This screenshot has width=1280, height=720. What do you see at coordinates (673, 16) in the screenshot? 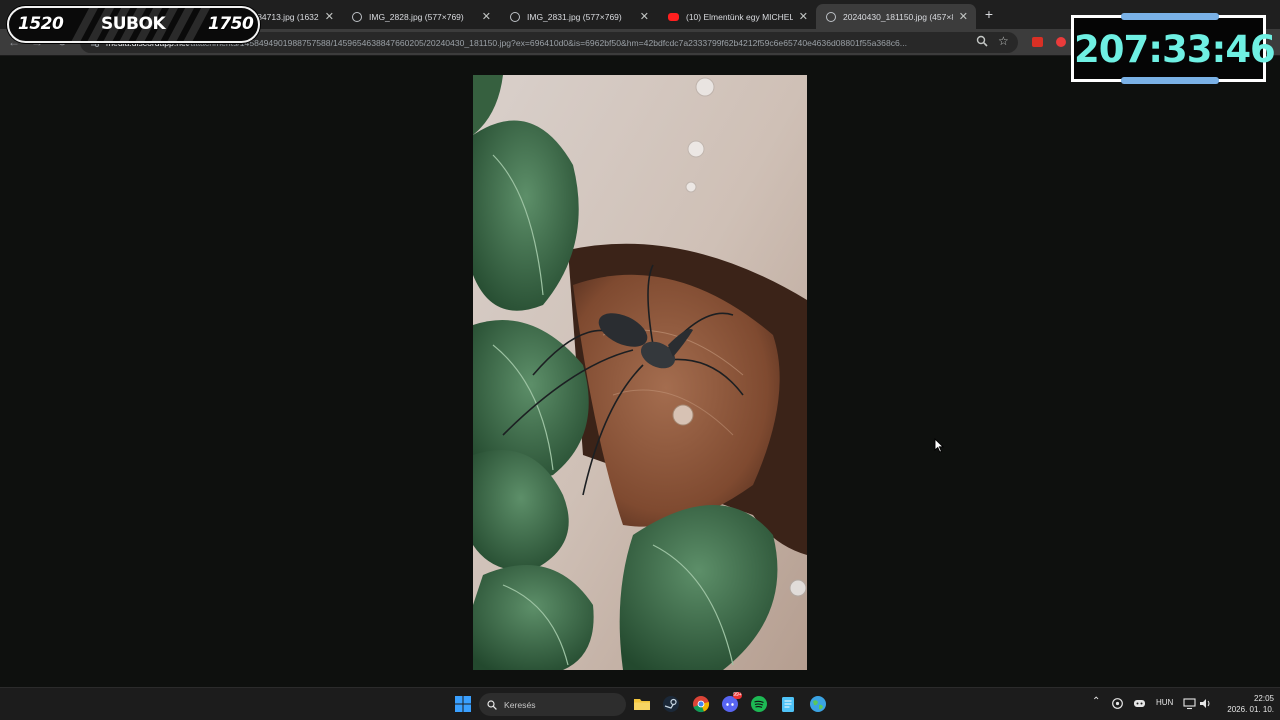
I see `youtube-icon` at bounding box center [673, 16].